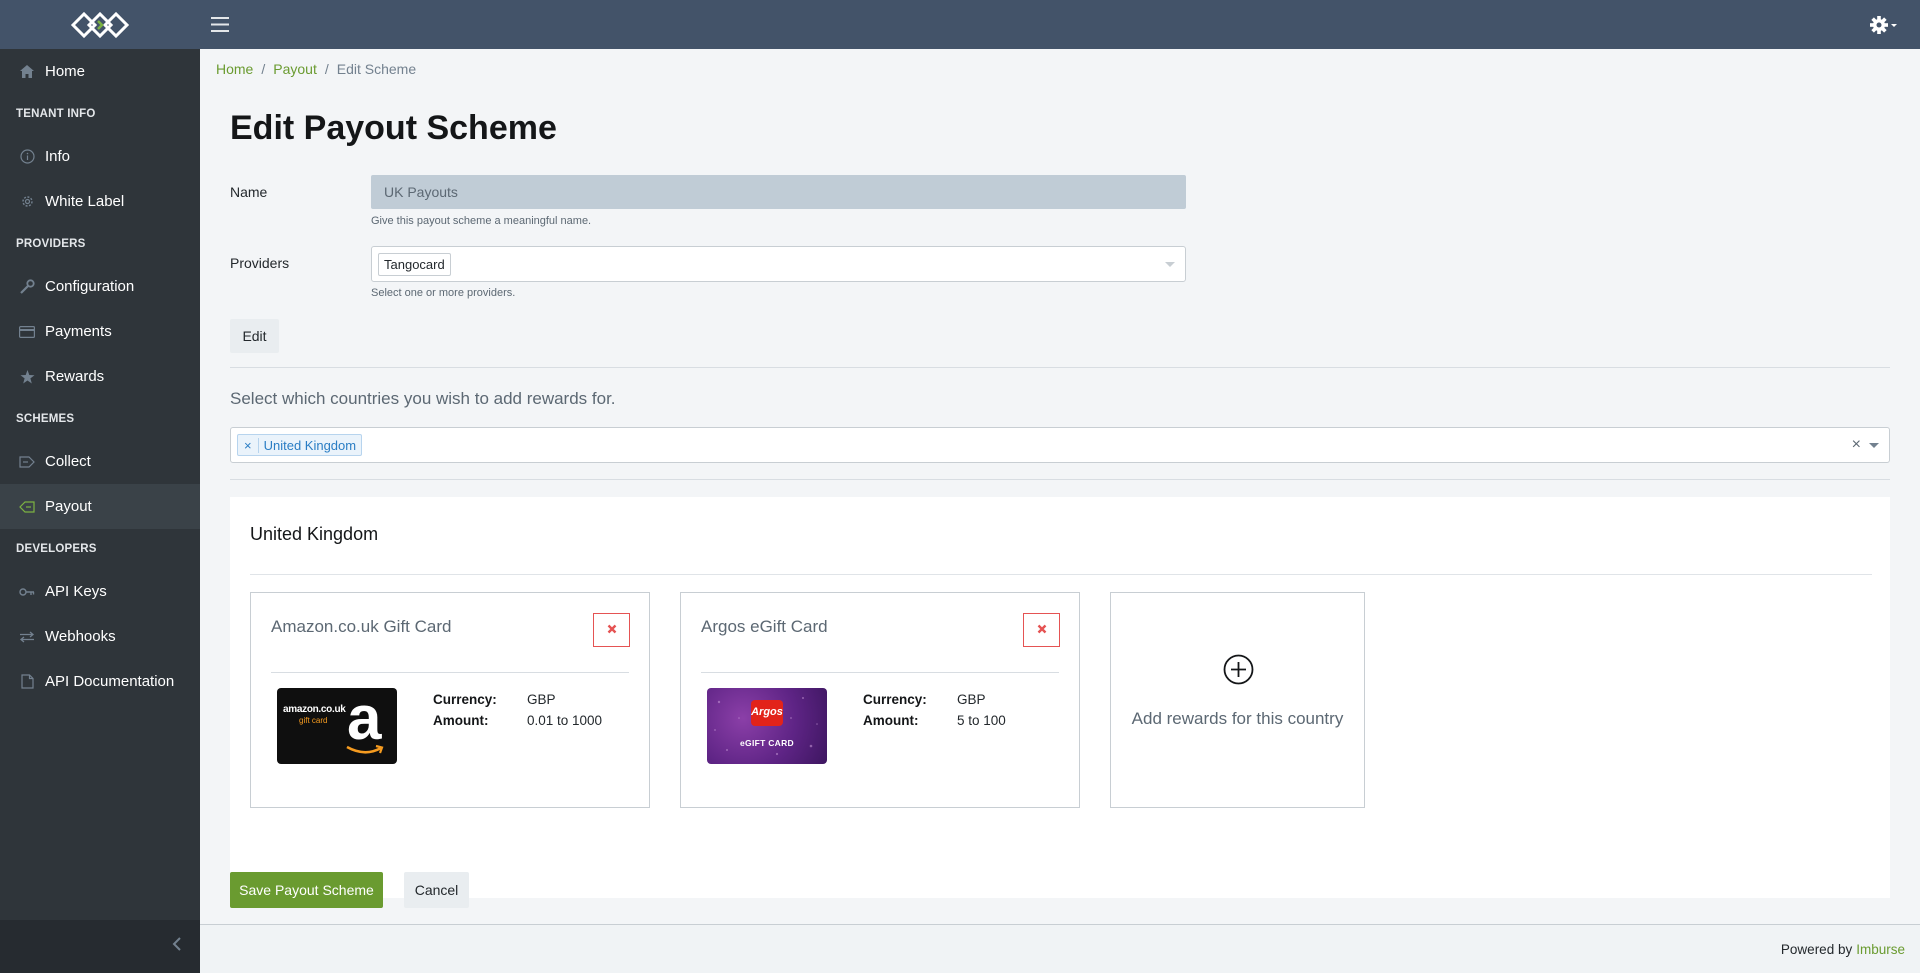 This screenshot has width=1920, height=973. I want to click on argos-gift-card-image: Argos eGIFT CARD, so click(767, 726).